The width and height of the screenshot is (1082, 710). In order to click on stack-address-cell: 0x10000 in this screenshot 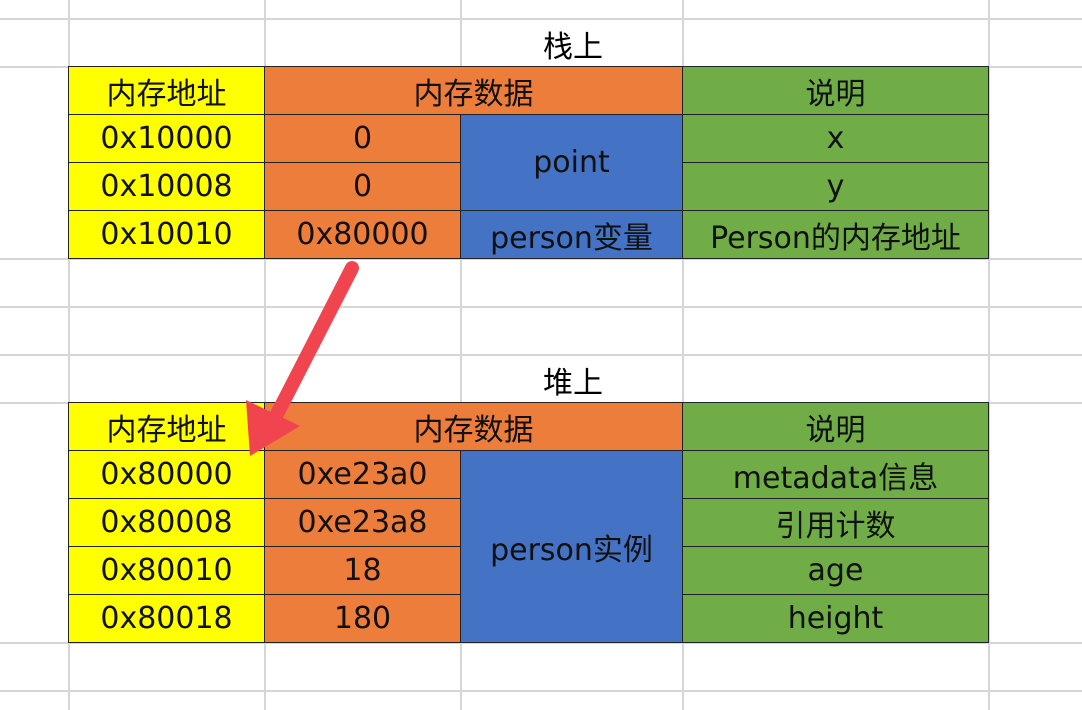, I will do `click(166, 138)`.